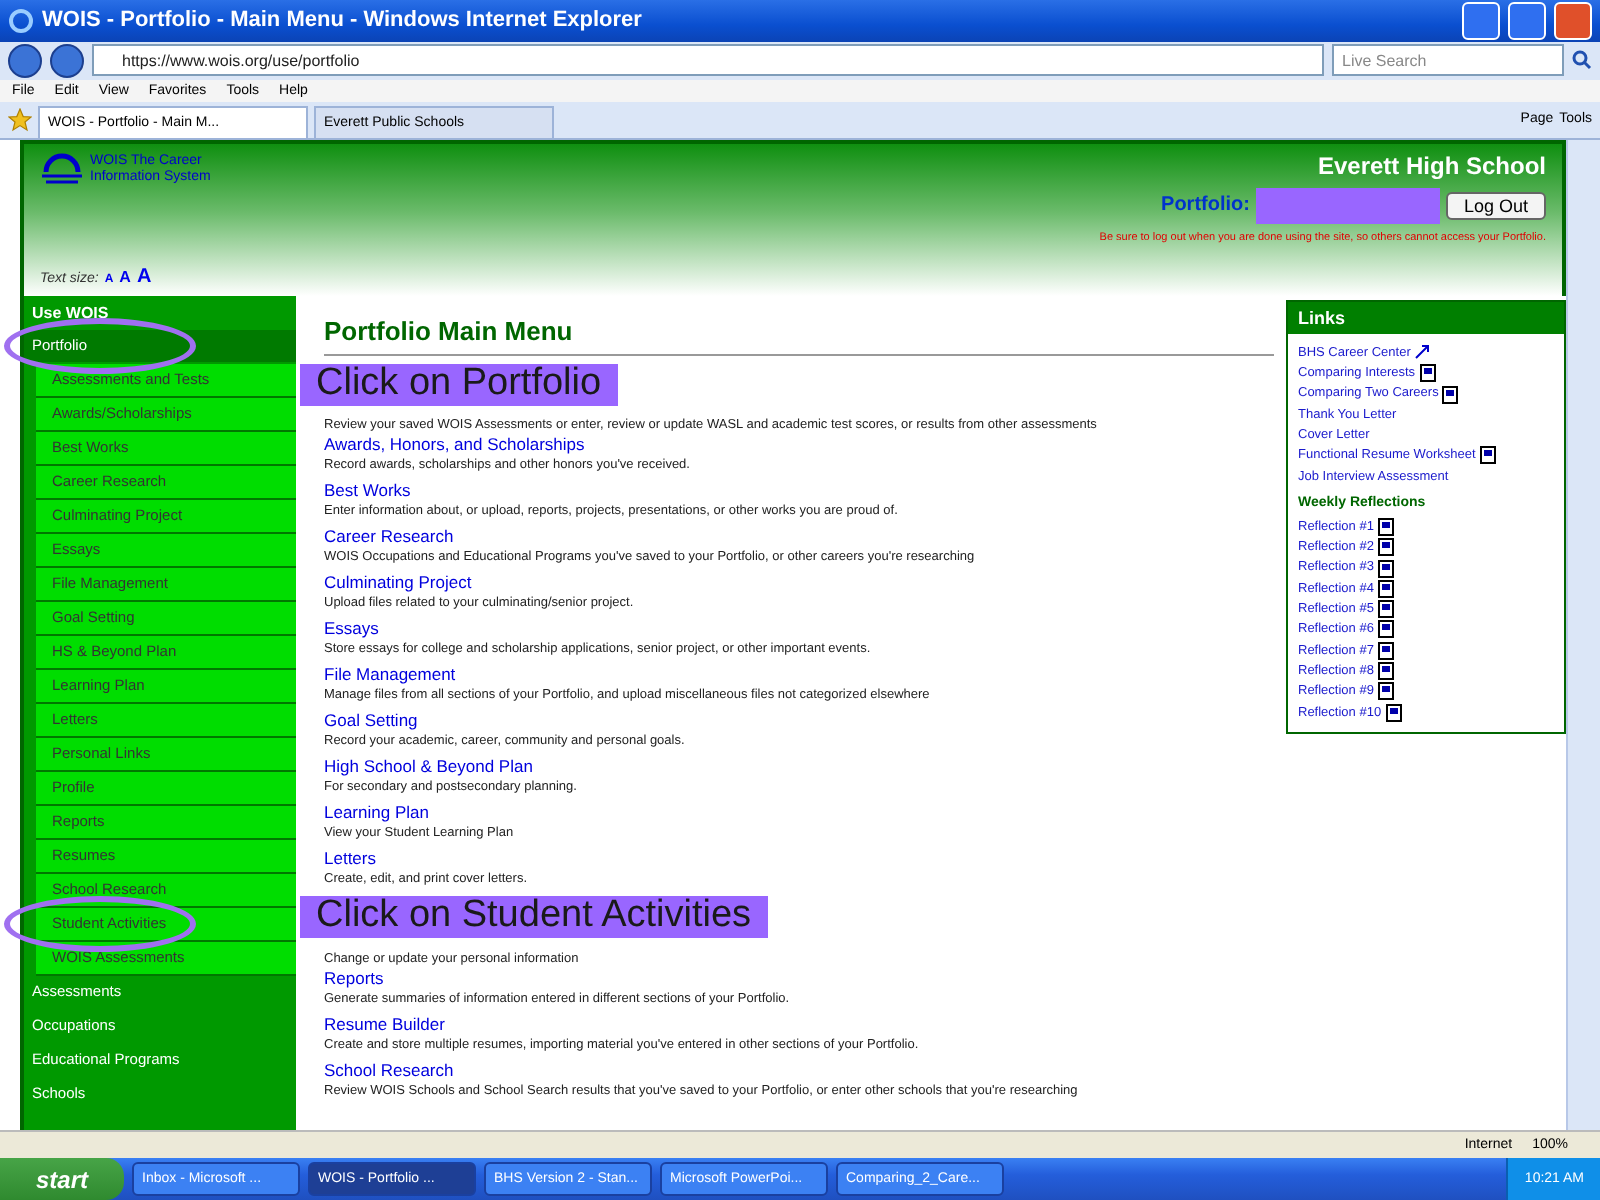  Describe the element at coordinates (70, 313) in the screenshot. I see `sidebar-title: Use WOIS` at that location.